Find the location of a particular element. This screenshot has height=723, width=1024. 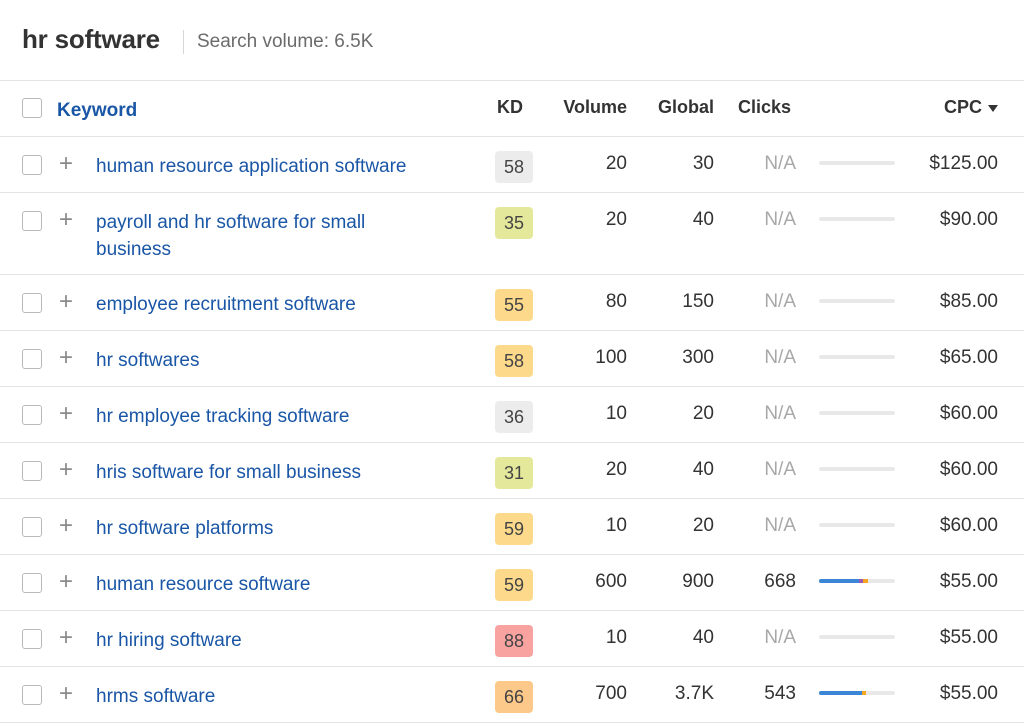

kd-badge: 55 is located at coordinates (514, 305).